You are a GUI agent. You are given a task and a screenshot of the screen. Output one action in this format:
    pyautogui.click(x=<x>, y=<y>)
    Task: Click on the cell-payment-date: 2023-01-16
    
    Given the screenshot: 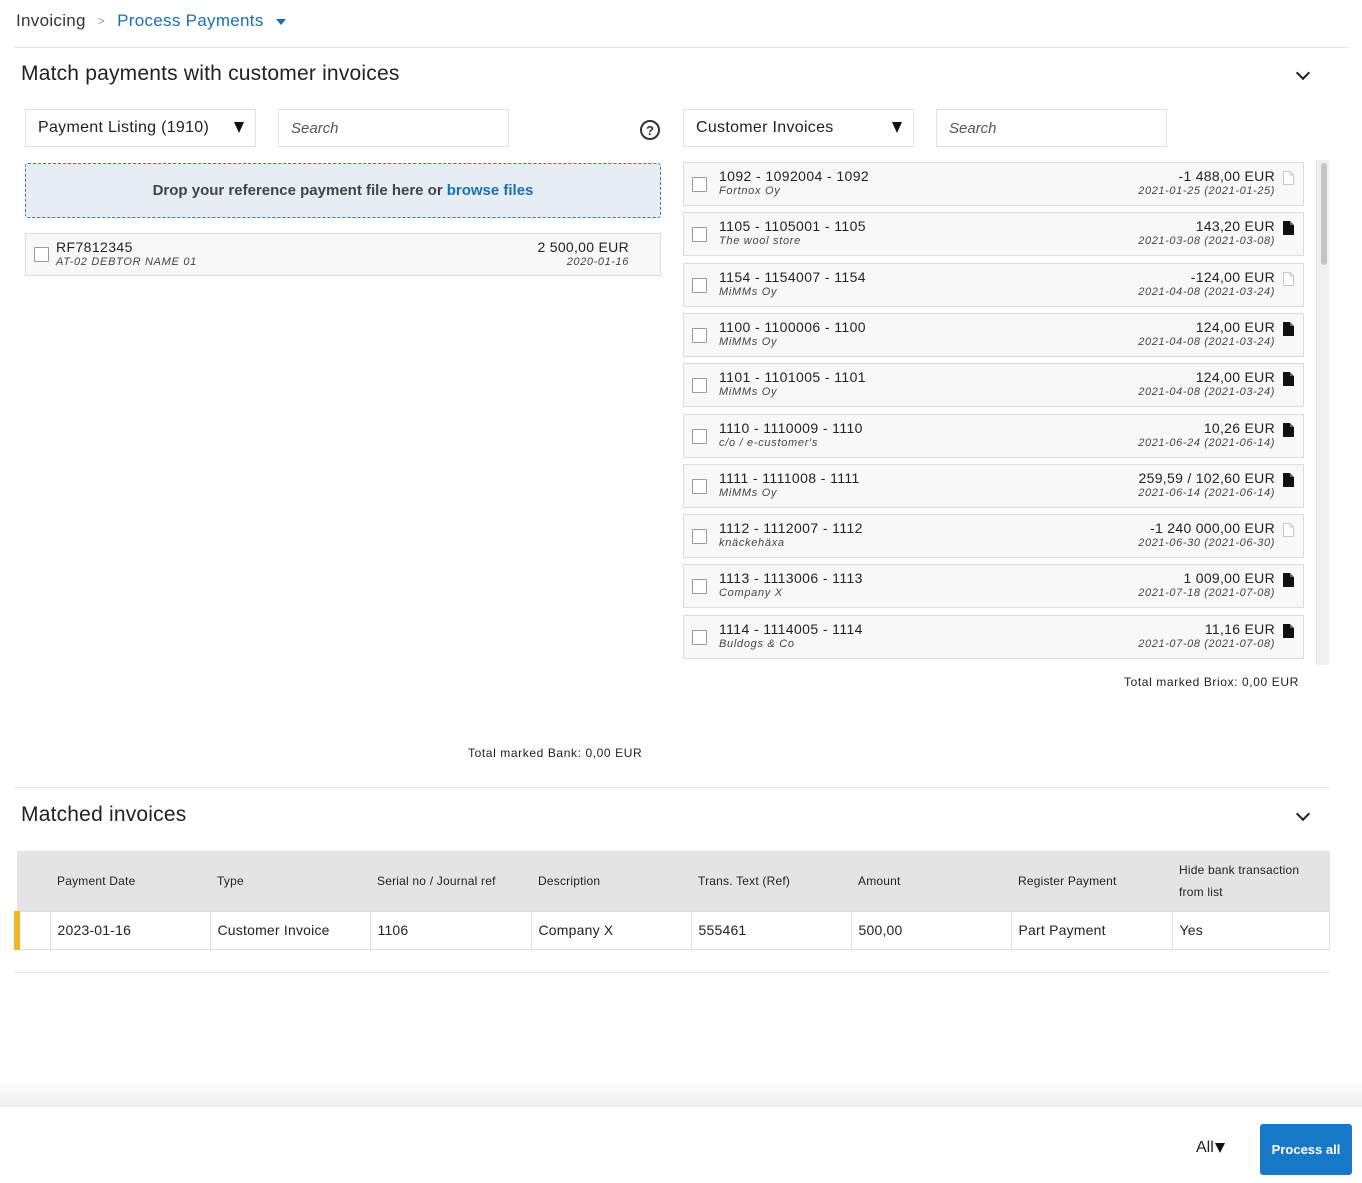 What is the action you would take?
    pyautogui.click(x=130, y=930)
    